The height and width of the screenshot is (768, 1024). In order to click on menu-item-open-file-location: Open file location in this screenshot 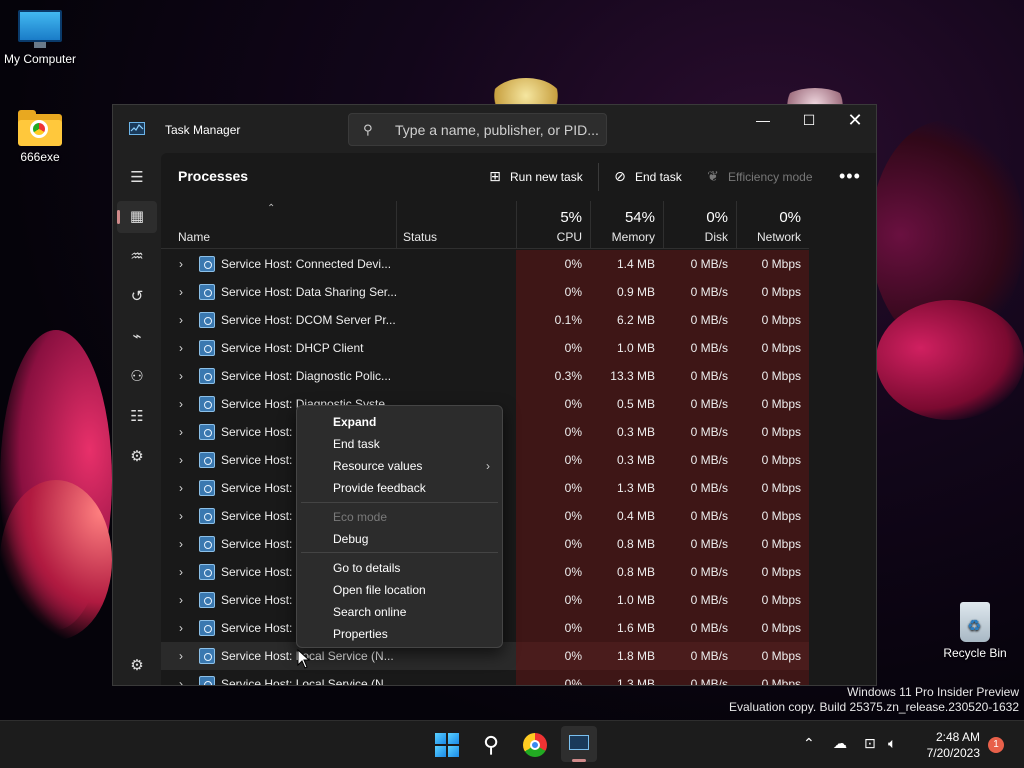, I will do `click(399, 590)`.